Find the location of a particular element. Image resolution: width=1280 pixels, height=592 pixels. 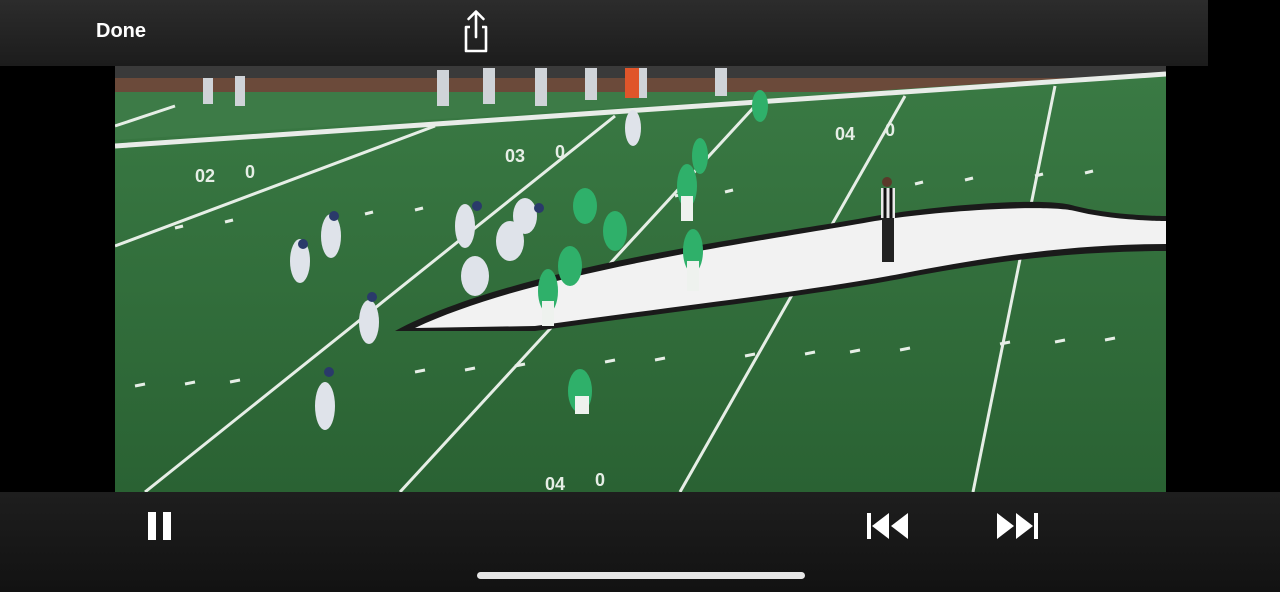

skip-back-icon is located at coordinates (887, 526).